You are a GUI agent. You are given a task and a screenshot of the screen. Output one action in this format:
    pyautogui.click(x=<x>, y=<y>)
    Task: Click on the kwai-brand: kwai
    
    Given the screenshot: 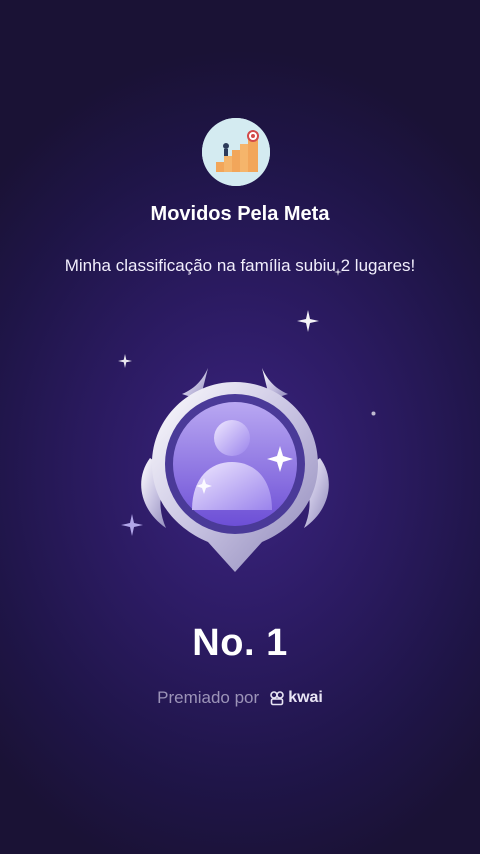 What is the action you would take?
    pyautogui.click(x=296, y=698)
    